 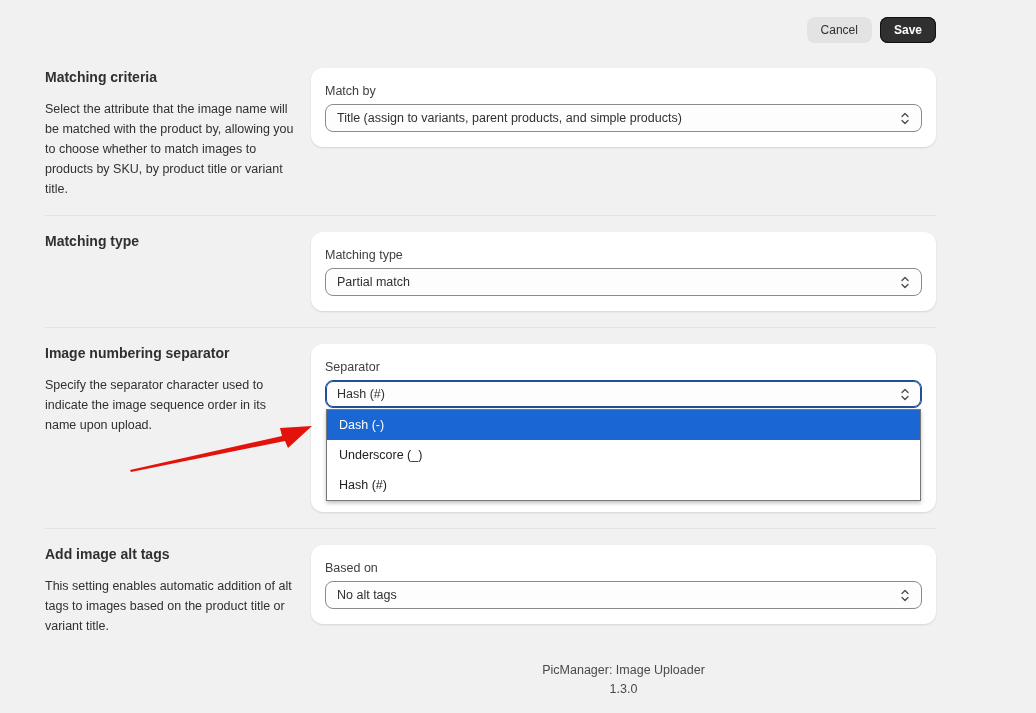 What do you see at coordinates (108, 554) in the screenshot?
I see `section-title: Add image alt tags` at bounding box center [108, 554].